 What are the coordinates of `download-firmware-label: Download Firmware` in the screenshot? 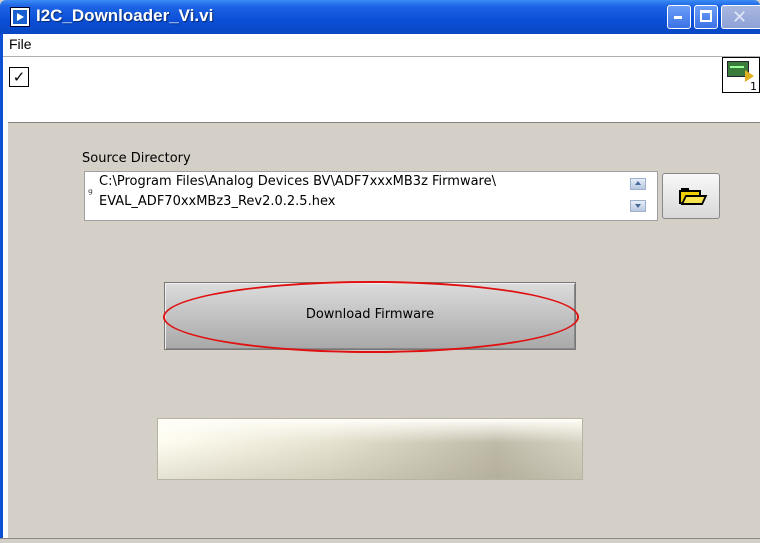 It's located at (370, 314).